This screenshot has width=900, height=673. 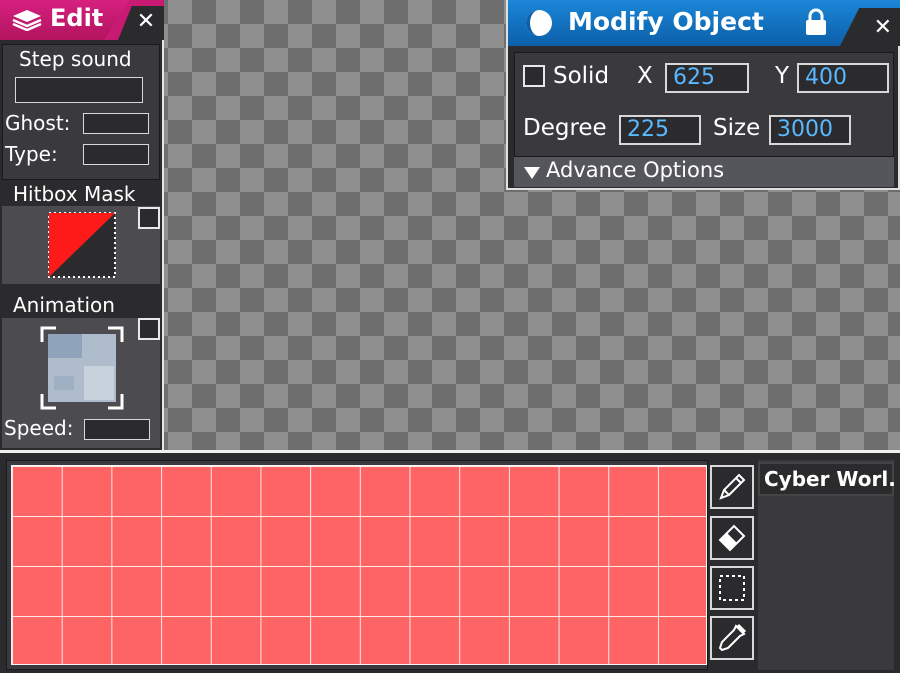 I want to click on hitbox-triangle-icon, so click(x=82, y=245).